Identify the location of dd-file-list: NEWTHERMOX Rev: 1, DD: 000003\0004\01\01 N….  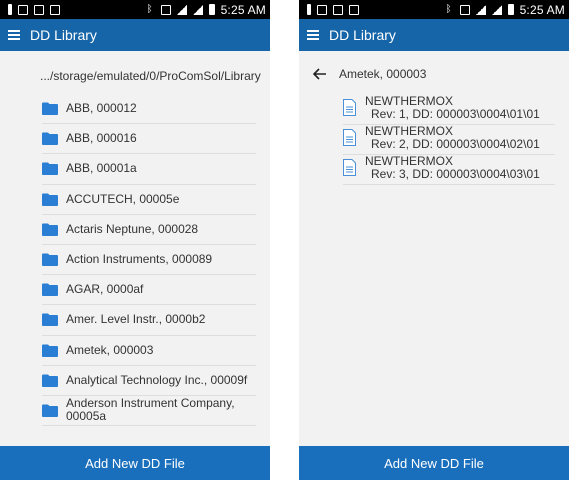
(434, 140).